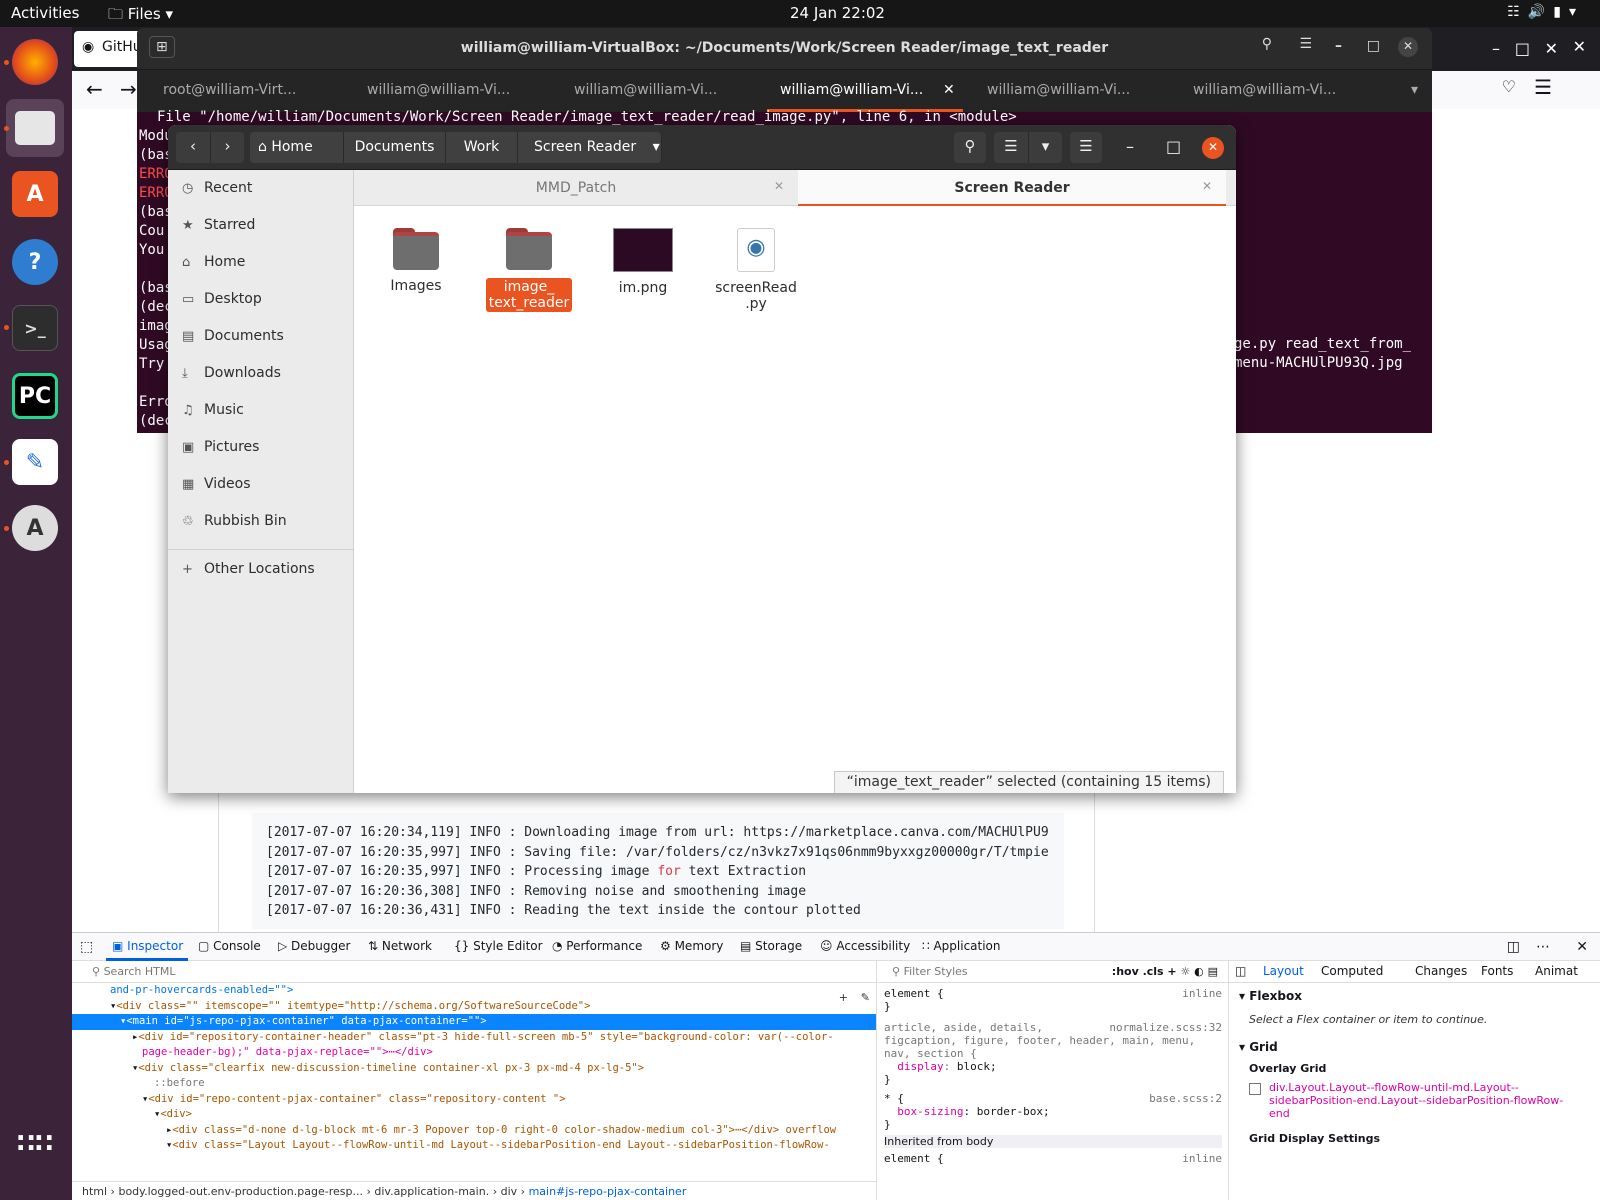 The image size is (1600, 1200). I want to click on tab-memory: ⚙ Memory, so click(691, 946).